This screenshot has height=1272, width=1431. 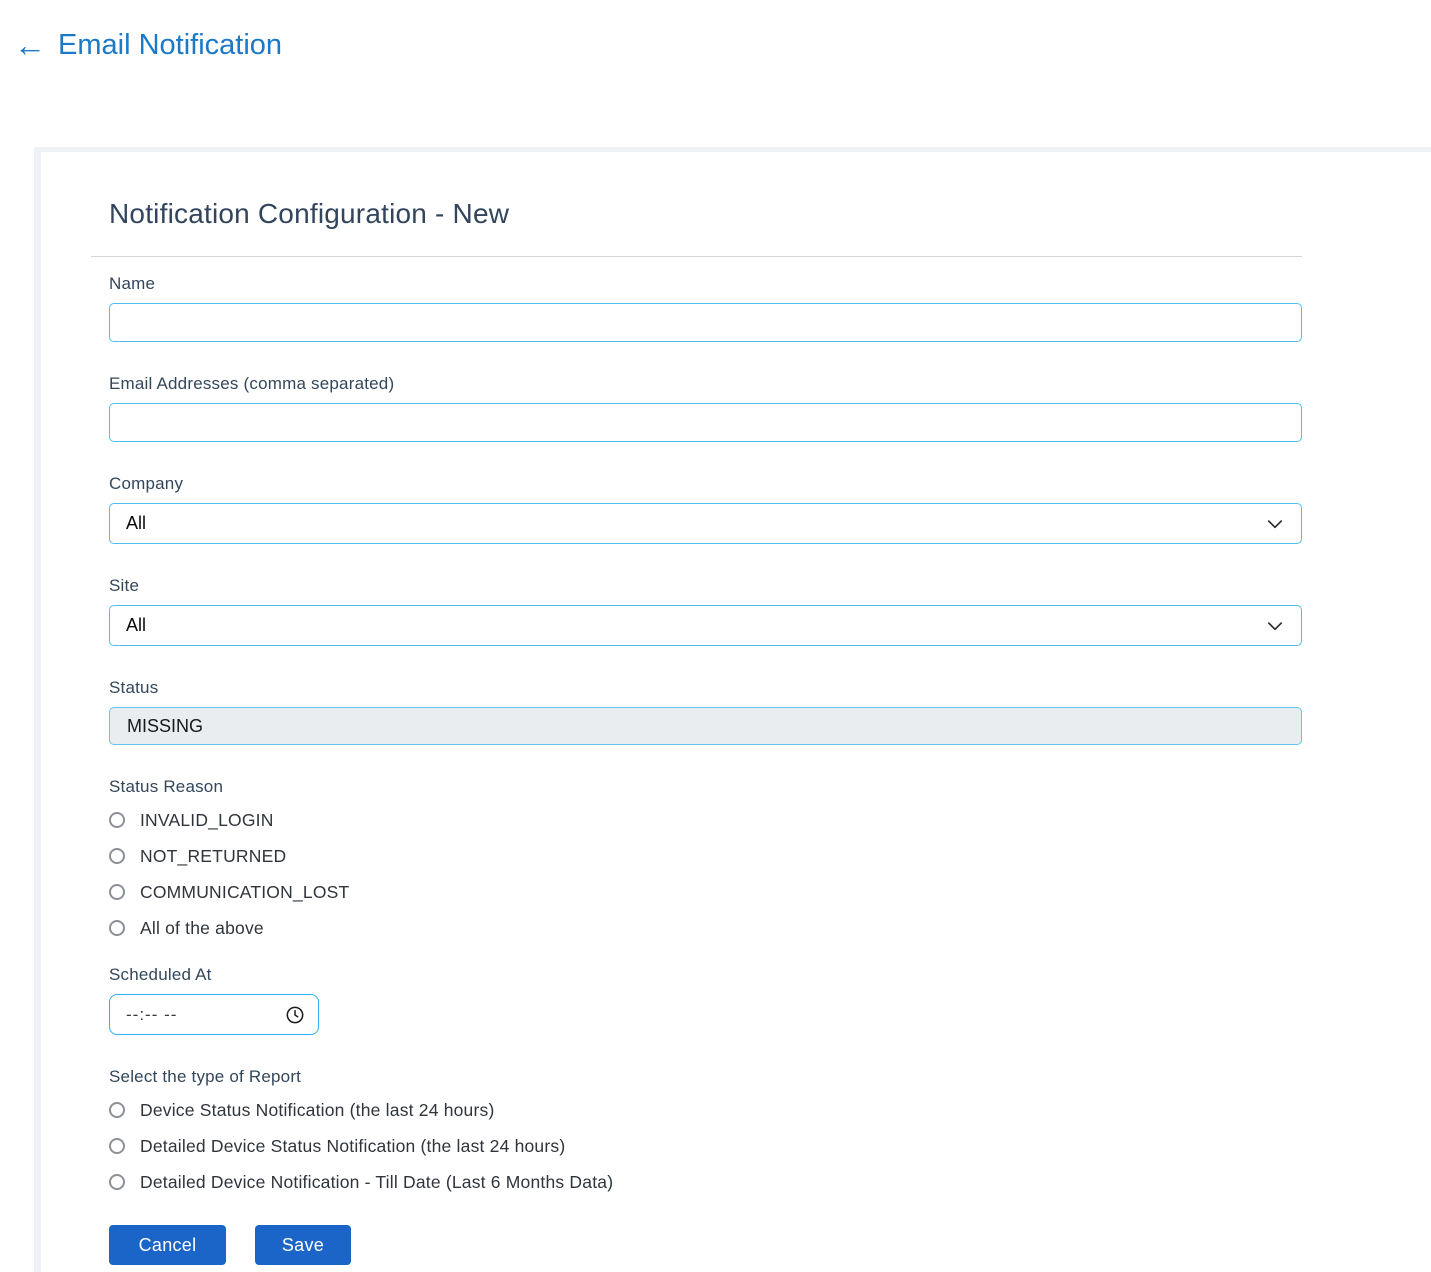 I want to click on email-addresses-input, so click(x=705, y=422).